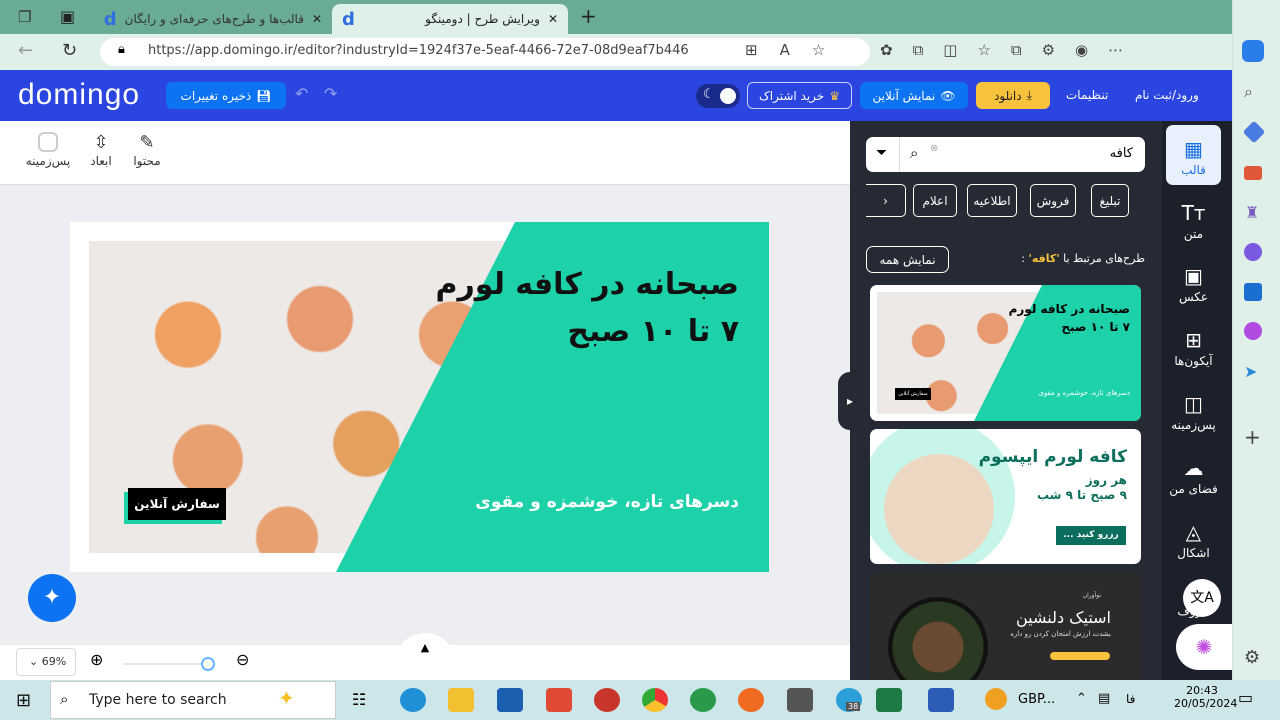  Describe the element at coordinates (1245, 697) in the screenshot. I see `notifications-icon: ▭` at that location.